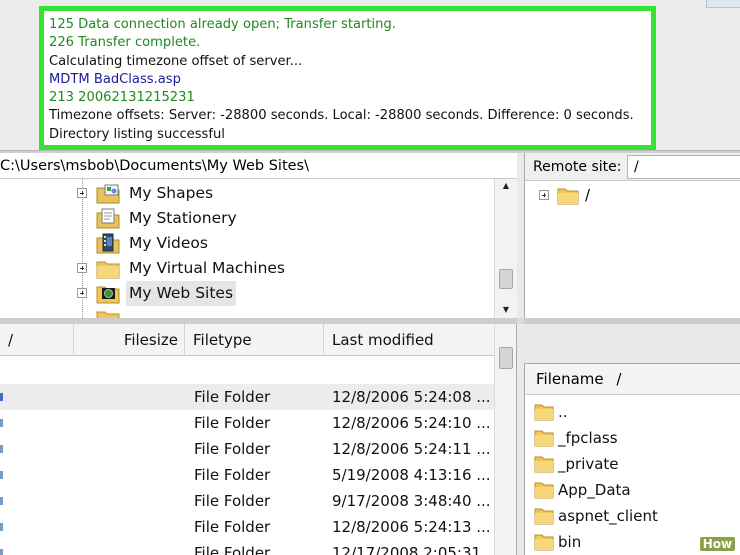 This screenshot has height=555, width=740. I want to click on remote-site-label: Remote site:, so click(577, 167).